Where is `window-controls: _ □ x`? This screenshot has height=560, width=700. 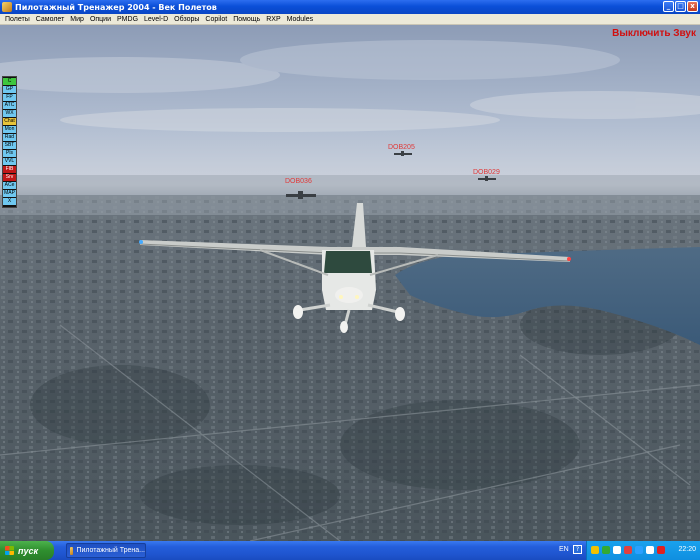 window-controls: _ □ x is located at coordinates (680, 6).